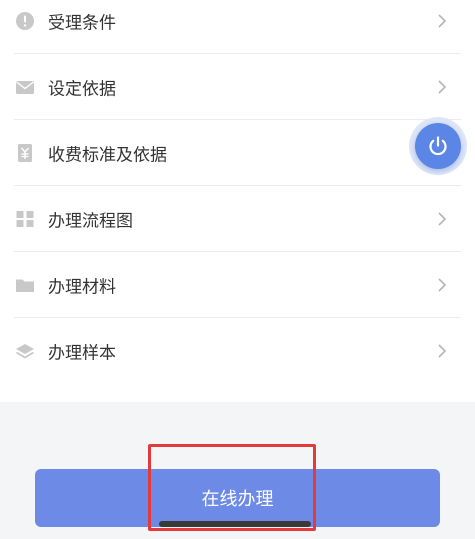 The image size is (475, 539). Describe the element at coordinates (237, 285) in the screenshot. I see `list-item-materials: 办理材料` at that location.